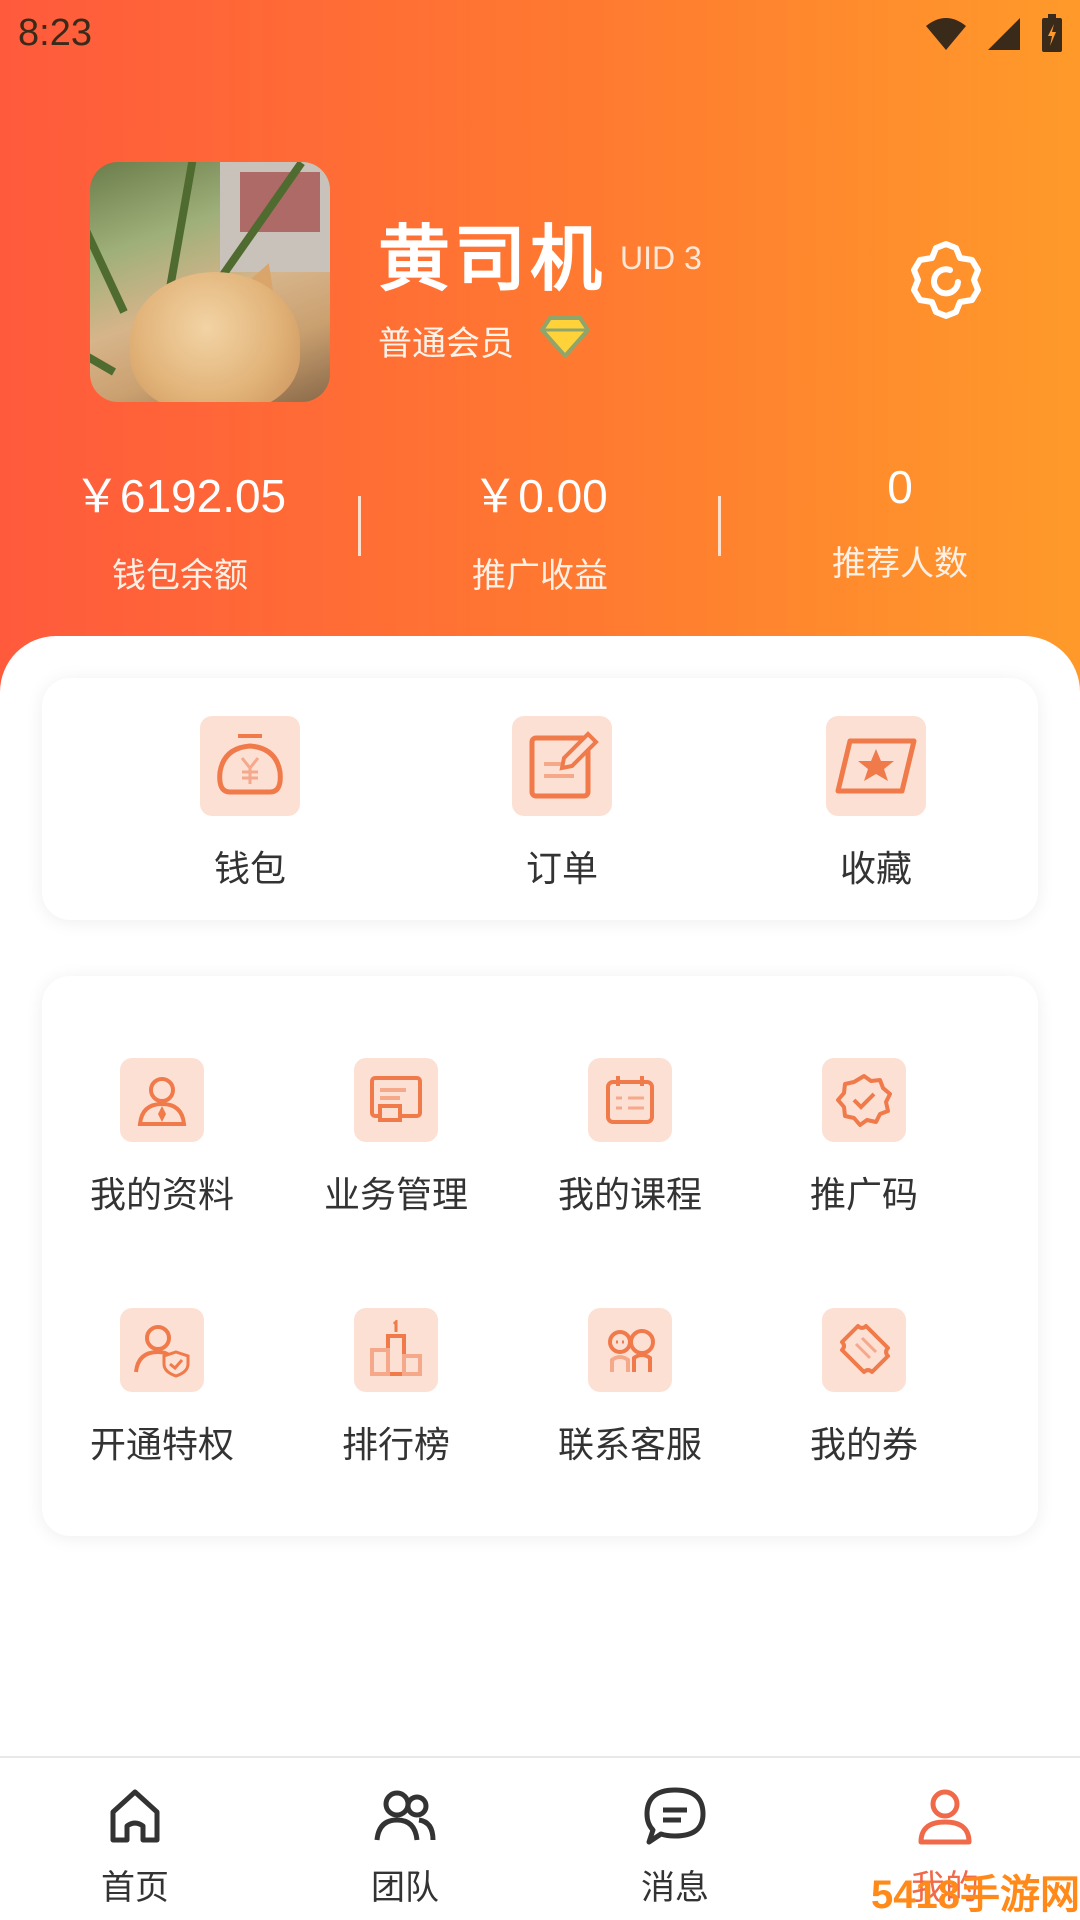 The width and height of the screenshot is (1080, 1920). I want to click on stat-promotion-income: ￥0.00 推广收益, so click(540, 528).